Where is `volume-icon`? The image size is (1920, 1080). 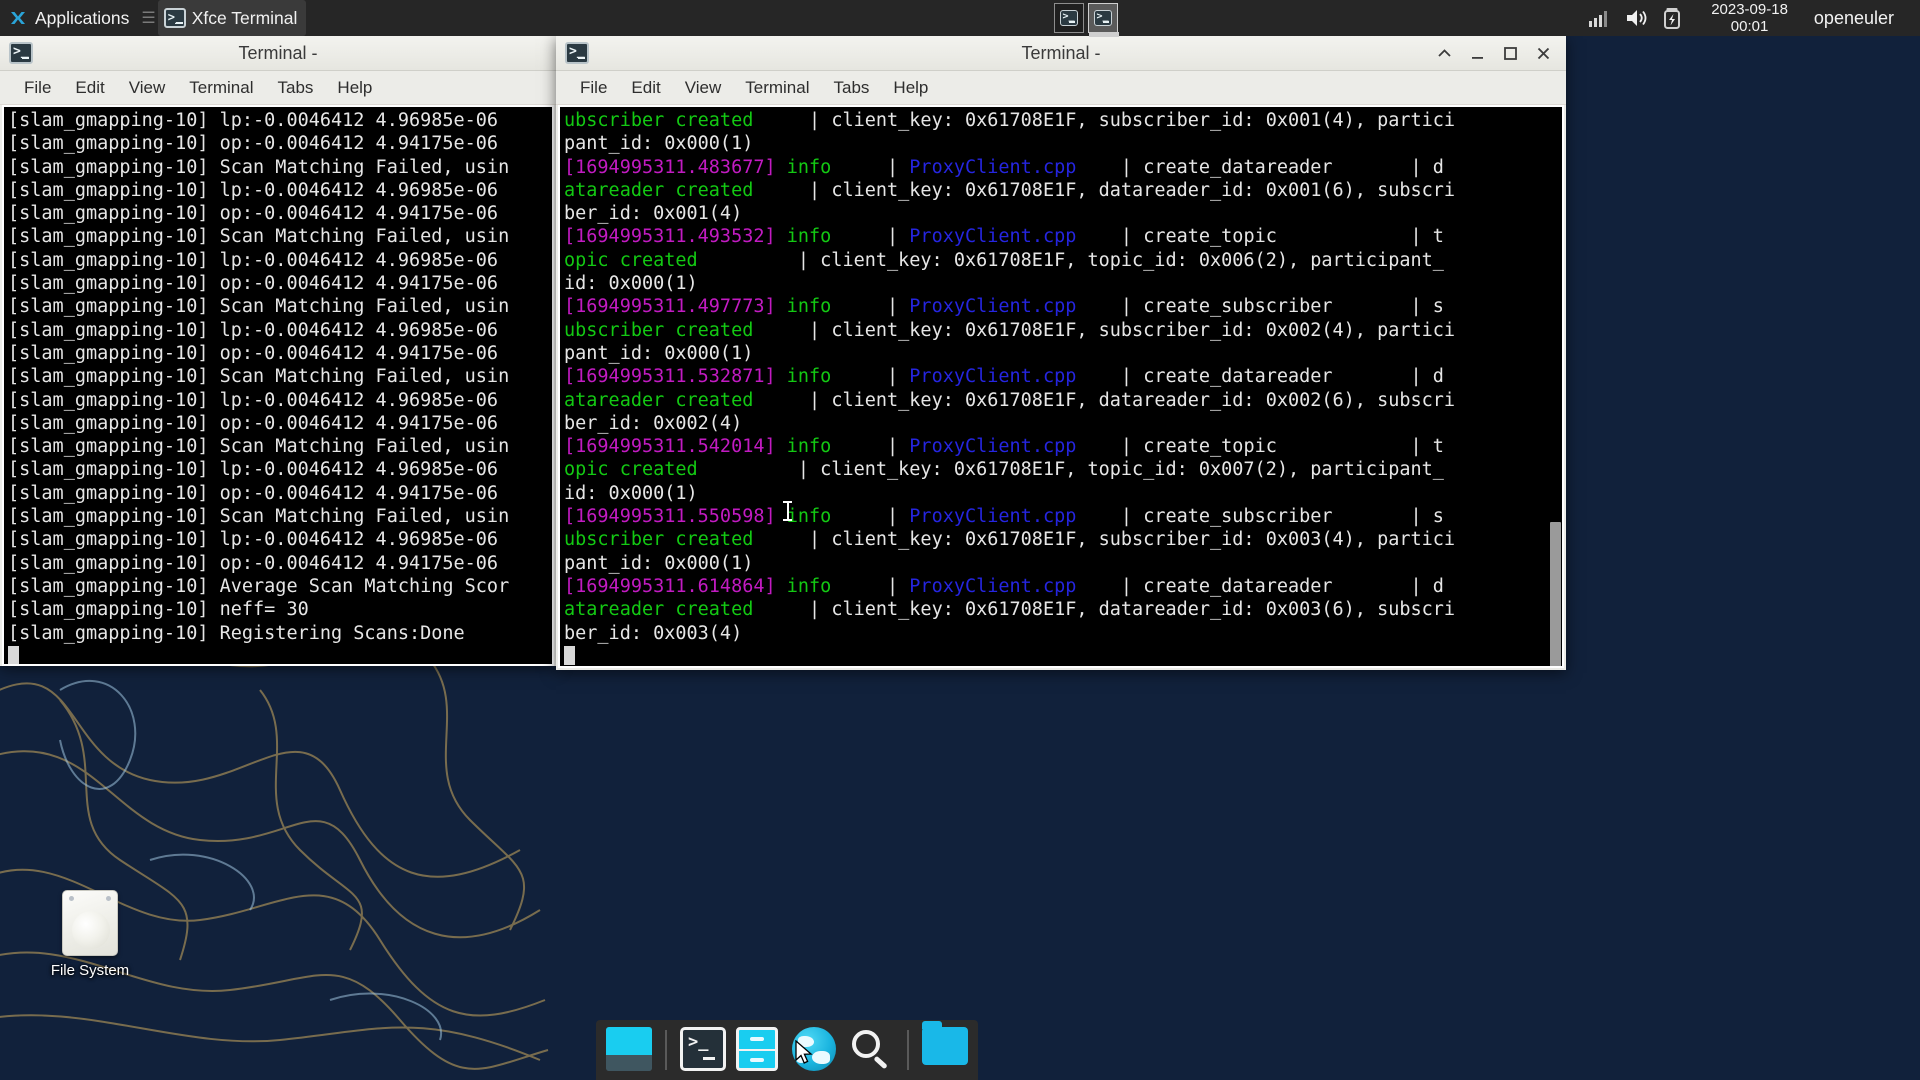
volume-icon is located at coordinates (1636, 18).